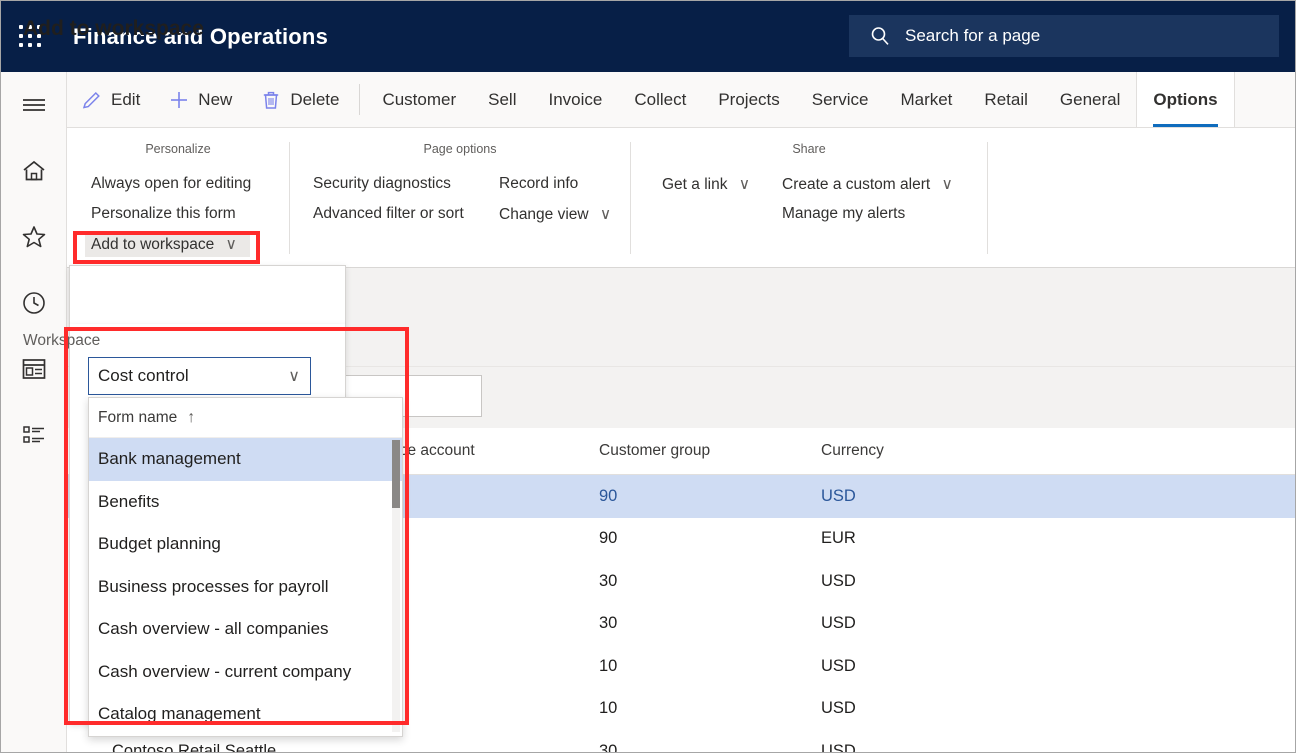  What do you see at coordinates (213, 629) in the screenshot?
I see `list-item-label: Cash overview - all companies` at bounding box center [213, 629].